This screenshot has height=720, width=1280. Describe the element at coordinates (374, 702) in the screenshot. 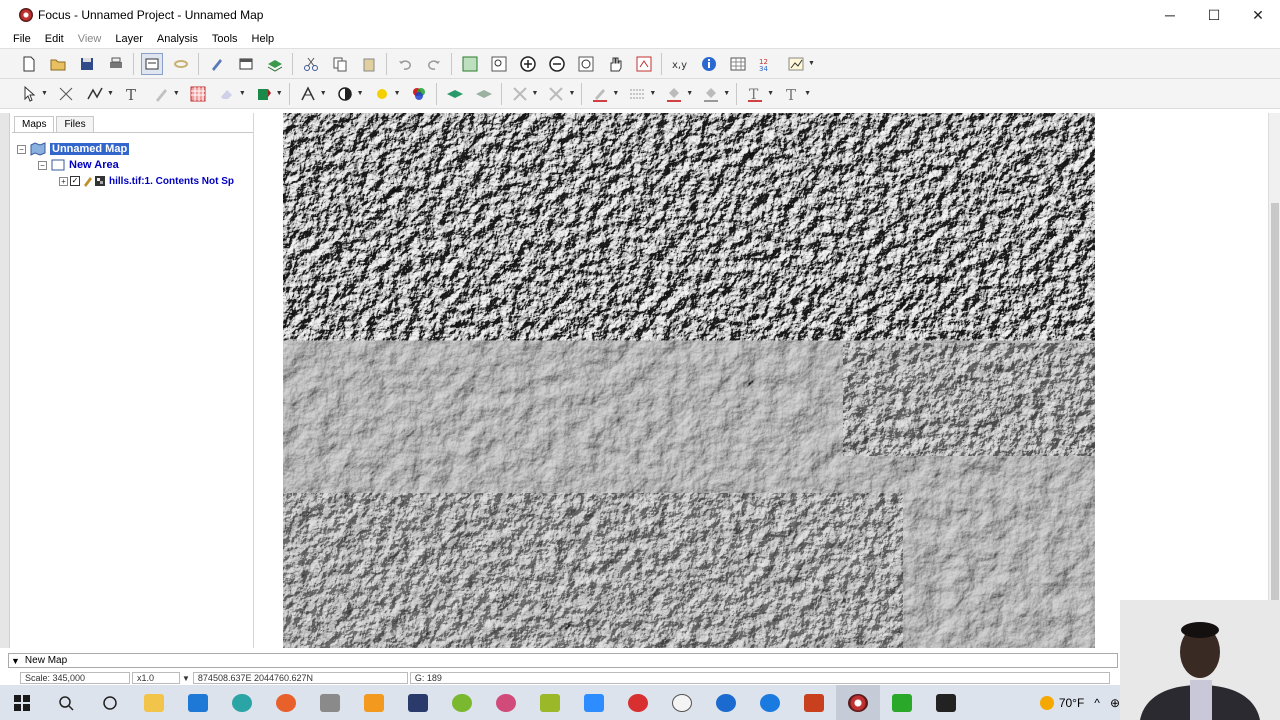

I see `lm-icon` at that location.